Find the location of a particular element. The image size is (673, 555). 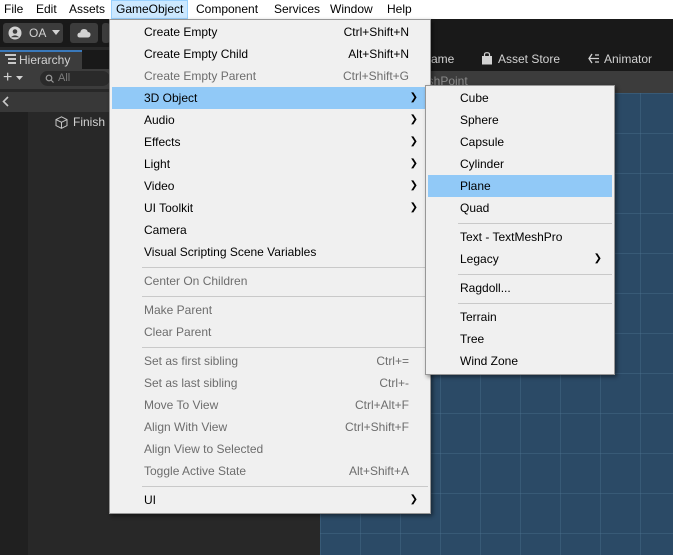

tab-hierarchy: Hierarchy is located at coordinates (41, 59).